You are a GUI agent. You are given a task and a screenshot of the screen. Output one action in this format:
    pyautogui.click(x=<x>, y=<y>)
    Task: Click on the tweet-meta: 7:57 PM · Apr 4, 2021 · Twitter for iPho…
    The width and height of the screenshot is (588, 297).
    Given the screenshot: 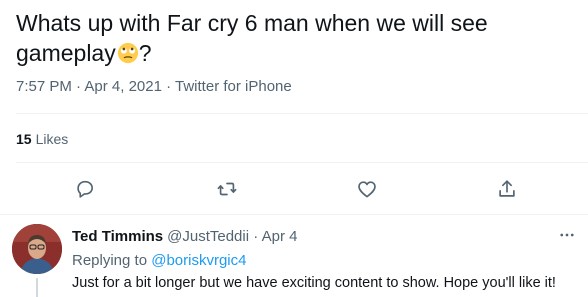 What is the action you would take?
    pyautogui.click(x=154, y=86)
    